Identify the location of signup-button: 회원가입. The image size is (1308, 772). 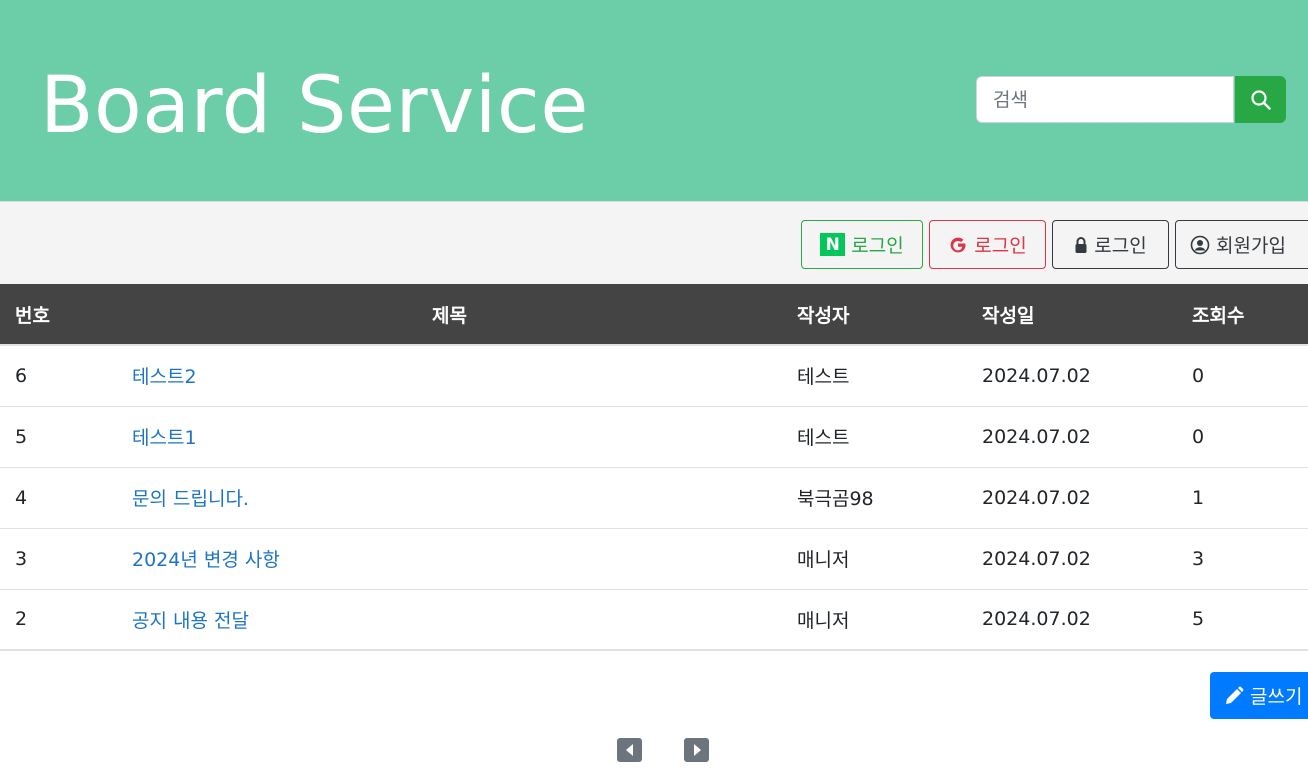
(1241, 244).